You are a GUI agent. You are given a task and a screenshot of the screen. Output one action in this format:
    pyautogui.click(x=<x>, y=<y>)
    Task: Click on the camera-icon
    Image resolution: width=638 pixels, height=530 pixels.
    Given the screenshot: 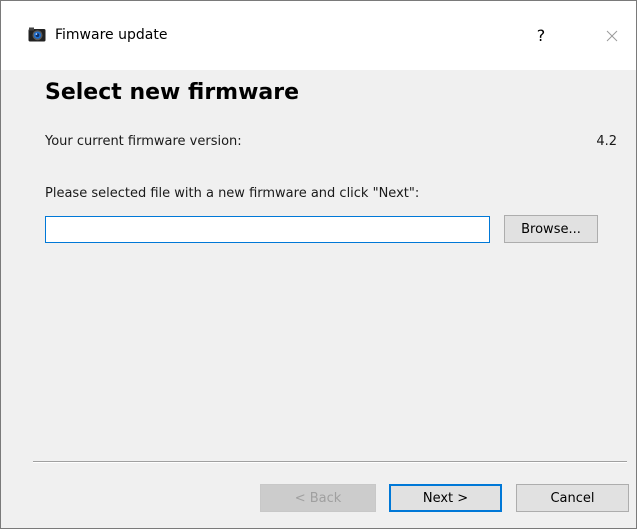 What is the action you would take?
    pyautogui.click(x=37, y=34)
    